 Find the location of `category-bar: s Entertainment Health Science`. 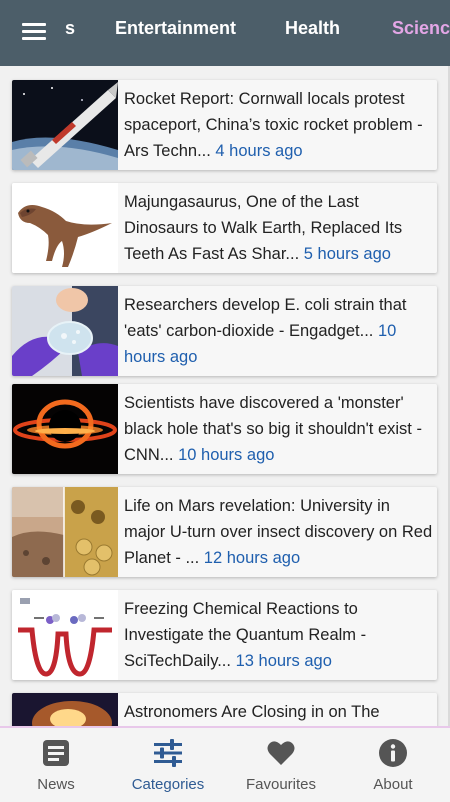

category-bar: s Entertainment Health Science is located at coordinates (225, 33).